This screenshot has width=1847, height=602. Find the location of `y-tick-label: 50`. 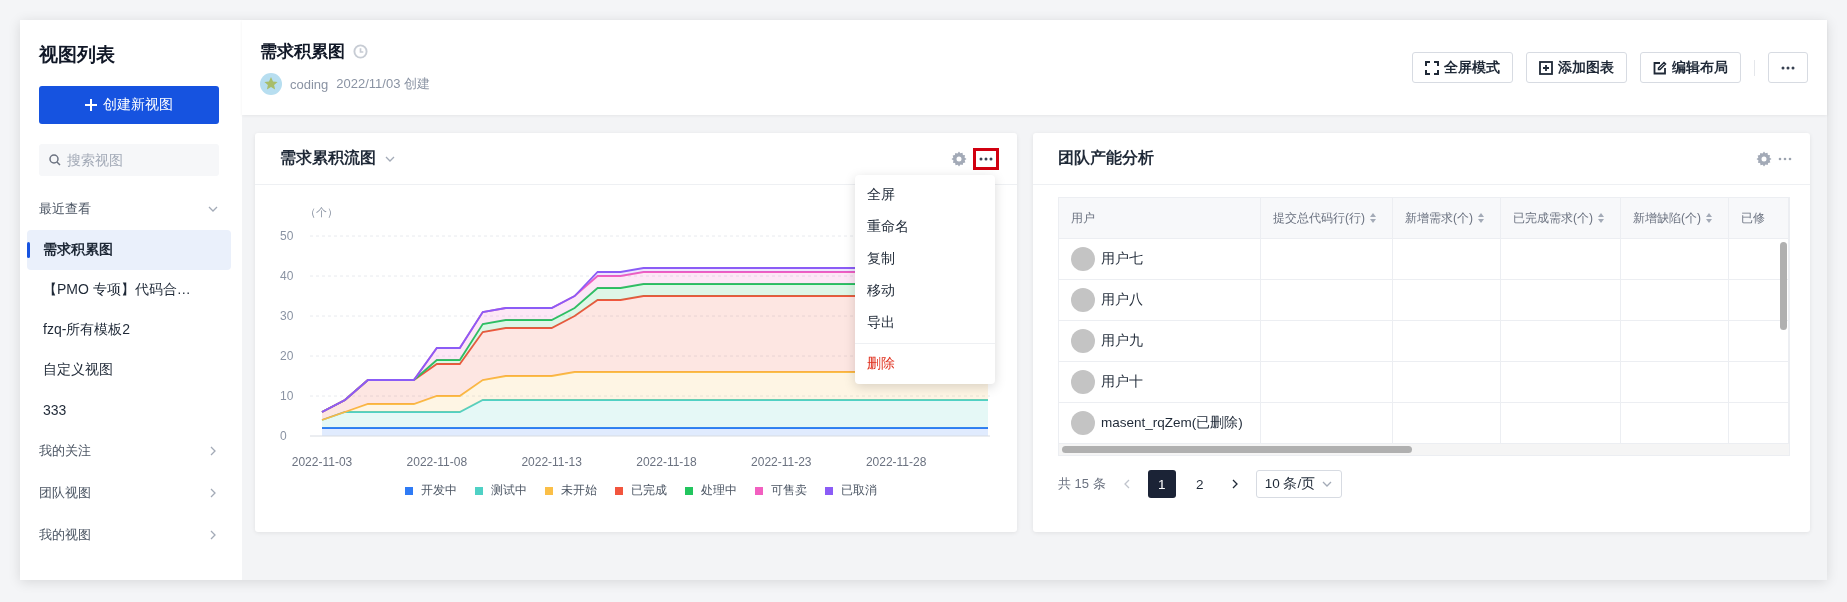

y-tick-label: 50 is located at coordinates (287, 236).